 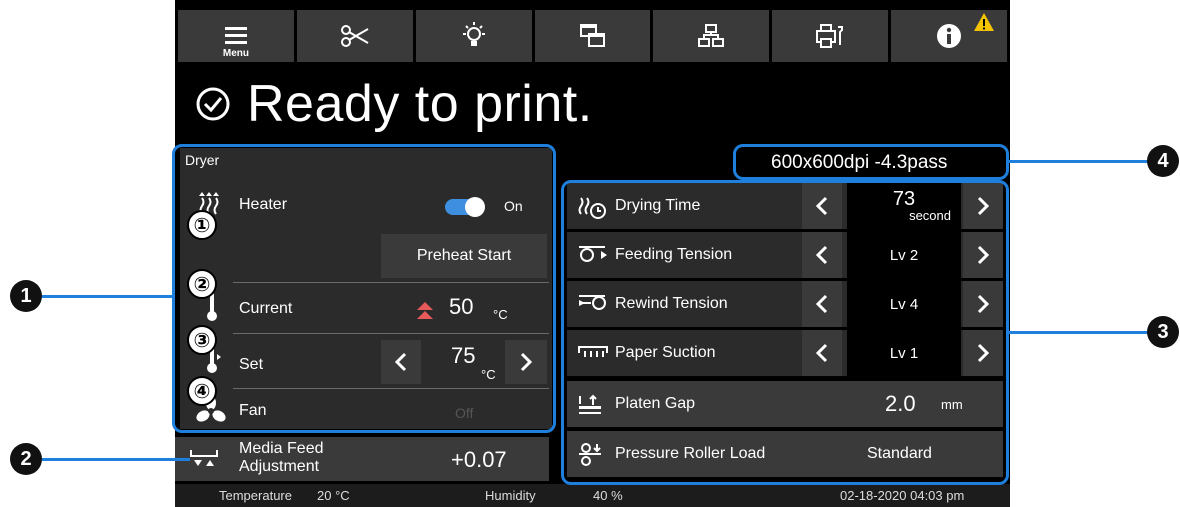 I want to click on info-button, so click(x=949, y=36).